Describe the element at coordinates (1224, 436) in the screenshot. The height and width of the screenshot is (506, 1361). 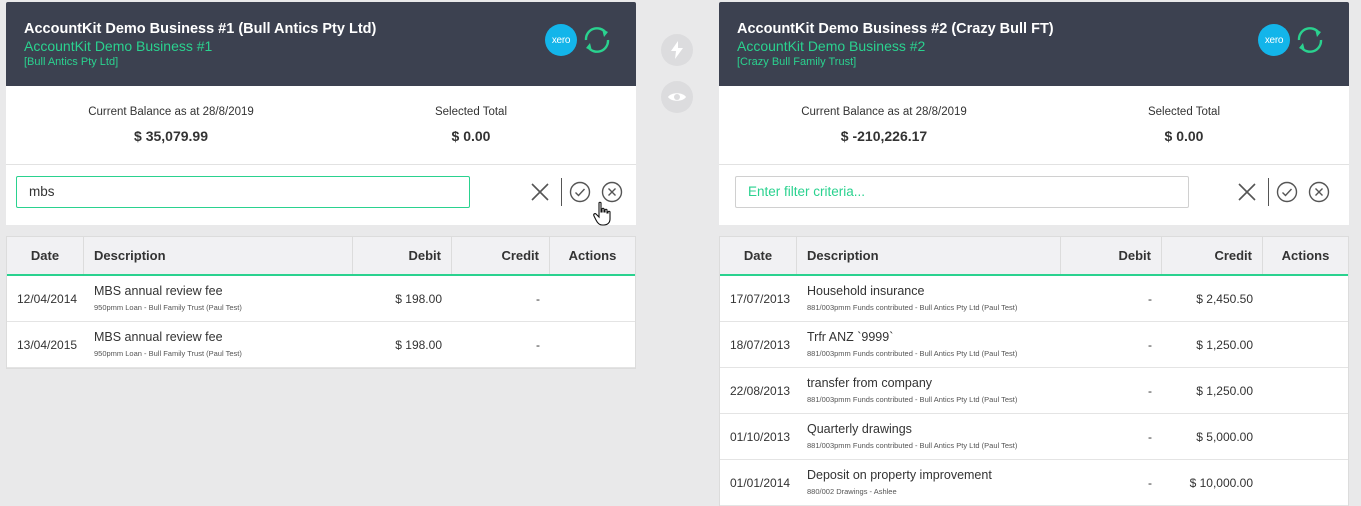
I see `row-credit: $ 5,000.00` at that location.